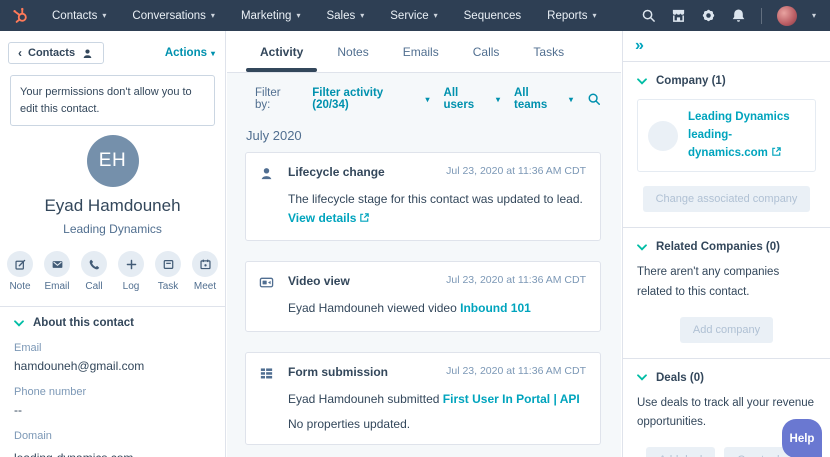  I want to click on nav-item-service: Service ▾, so click(413, 16).